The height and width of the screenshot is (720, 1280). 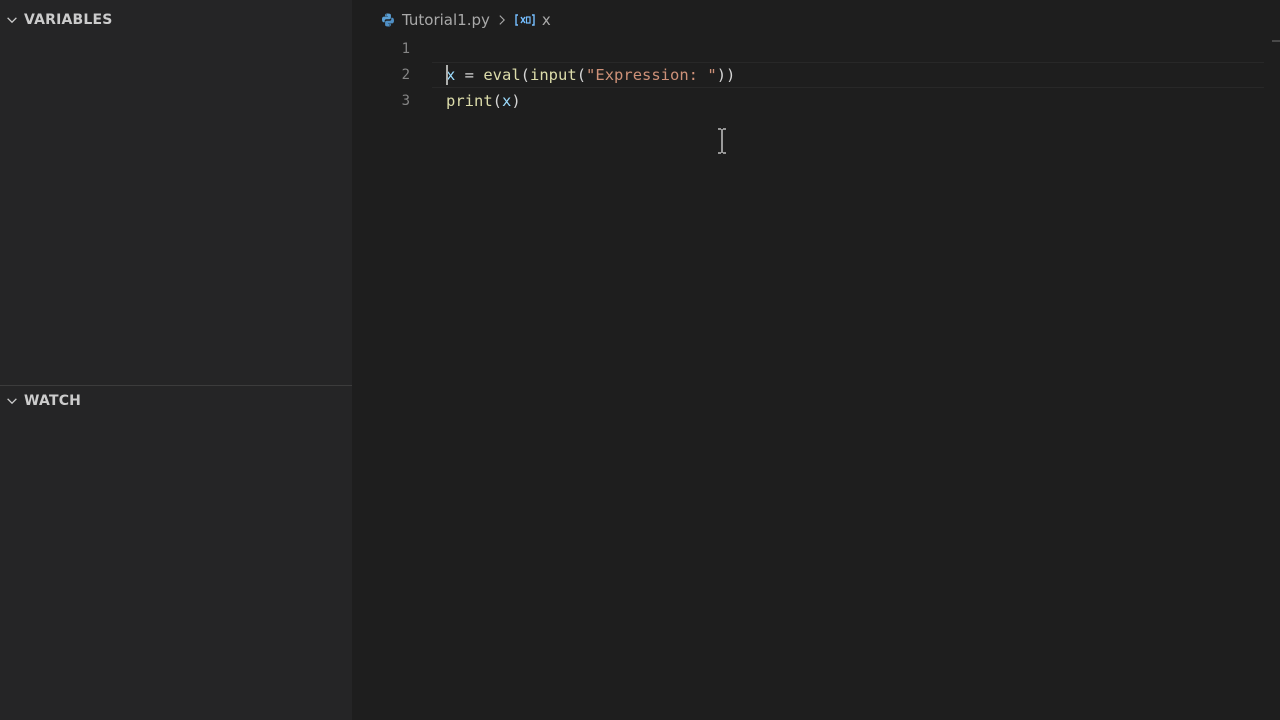 What do you see at coordinates (722, 143) in the screenshot?
I see `ibeam-cursor-icon` at bounding box center [722, 143].